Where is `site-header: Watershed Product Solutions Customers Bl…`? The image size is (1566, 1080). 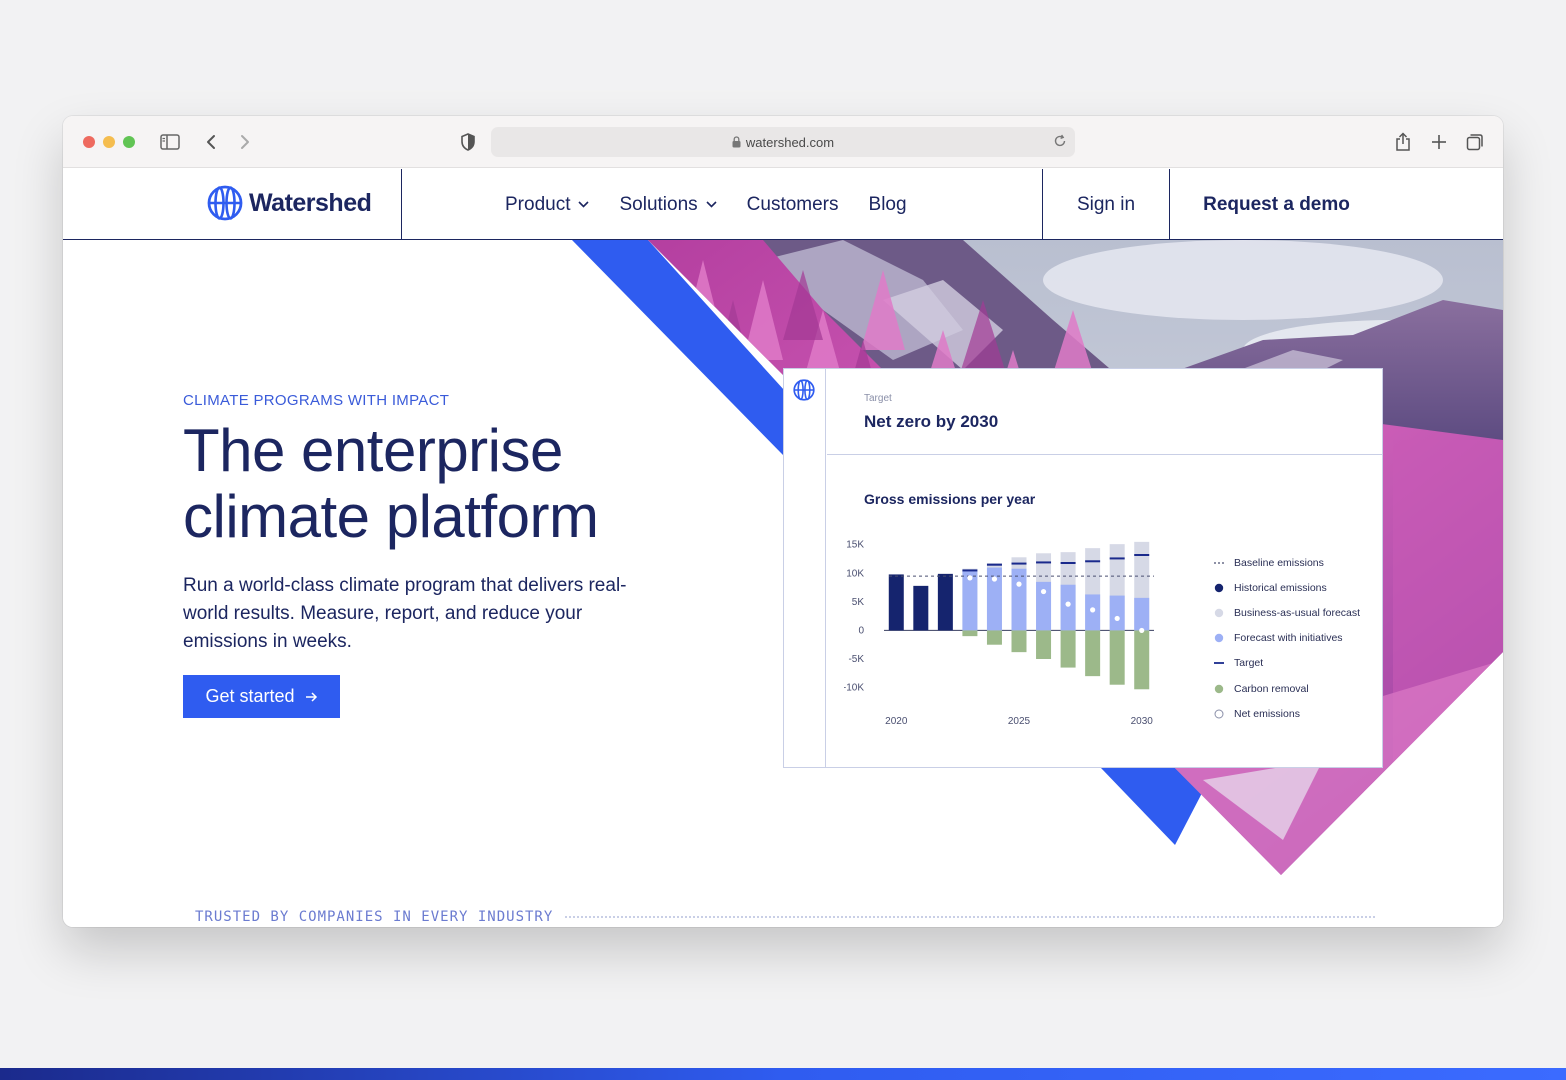 site-header: Watershed Product Solutions Customers Bl… is located at coordinates (783, 204).